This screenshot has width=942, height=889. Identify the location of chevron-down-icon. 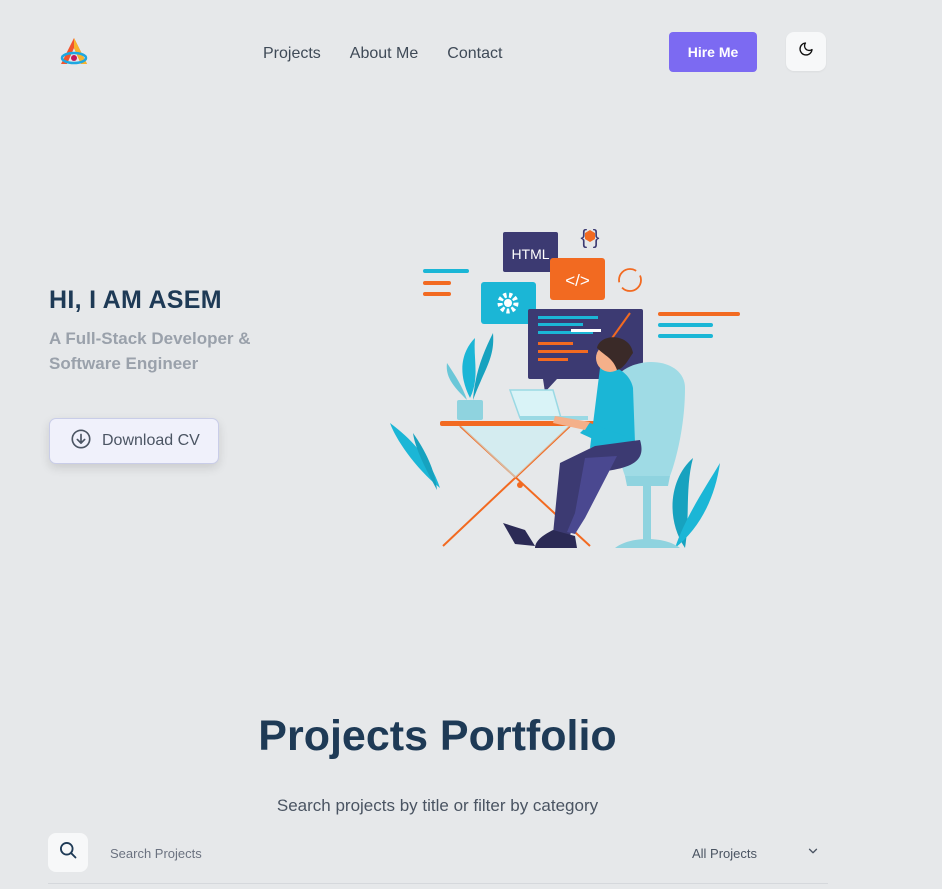
(813, 853).